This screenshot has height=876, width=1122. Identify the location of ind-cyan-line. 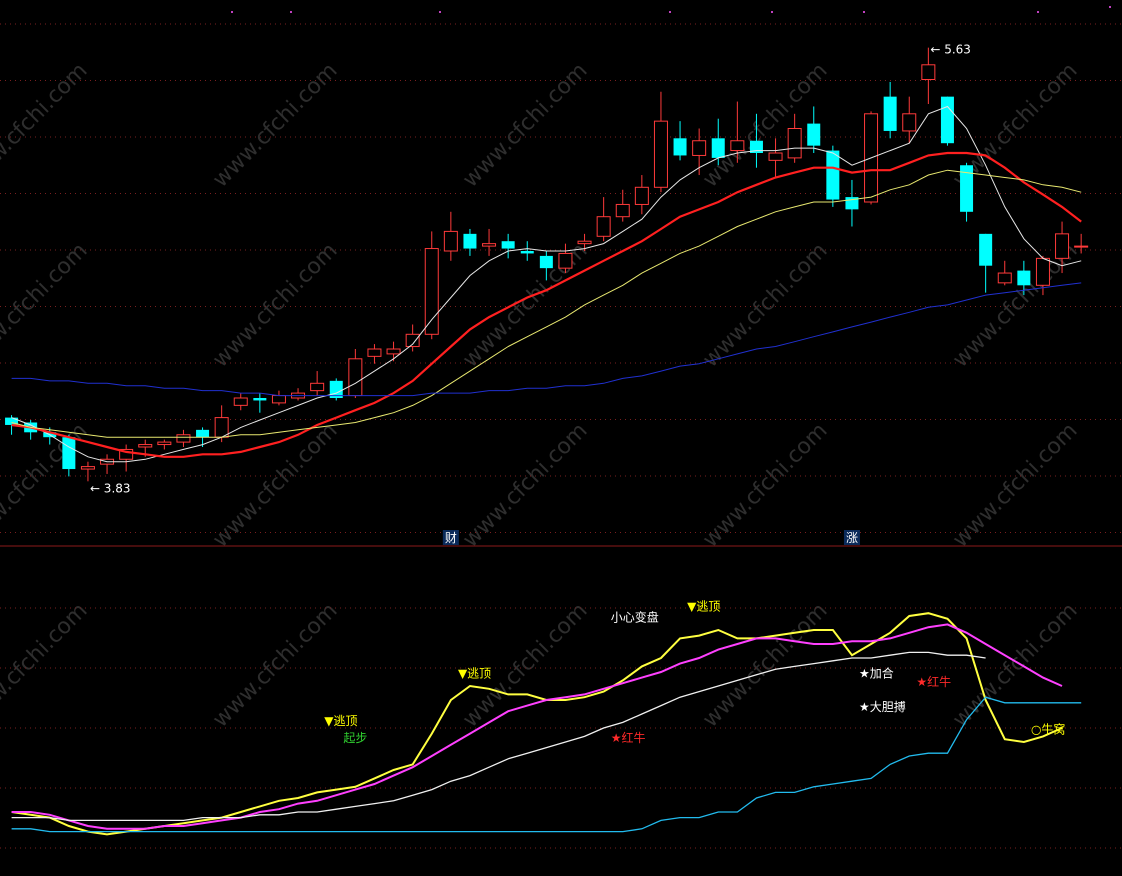
(546, 764).